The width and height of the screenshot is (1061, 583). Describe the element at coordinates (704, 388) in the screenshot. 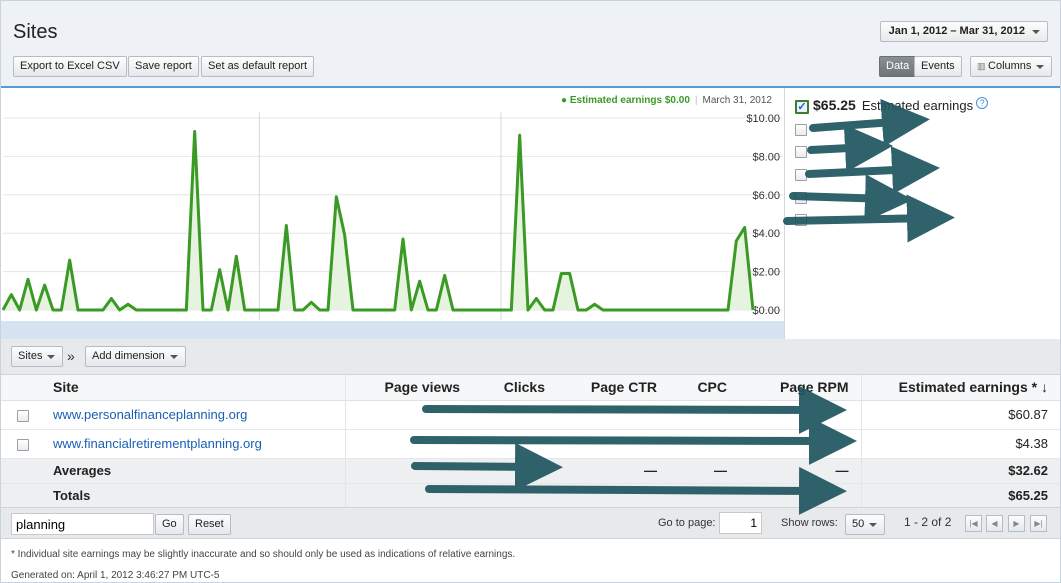

I see `column-header-cpc: CPC` at that location.